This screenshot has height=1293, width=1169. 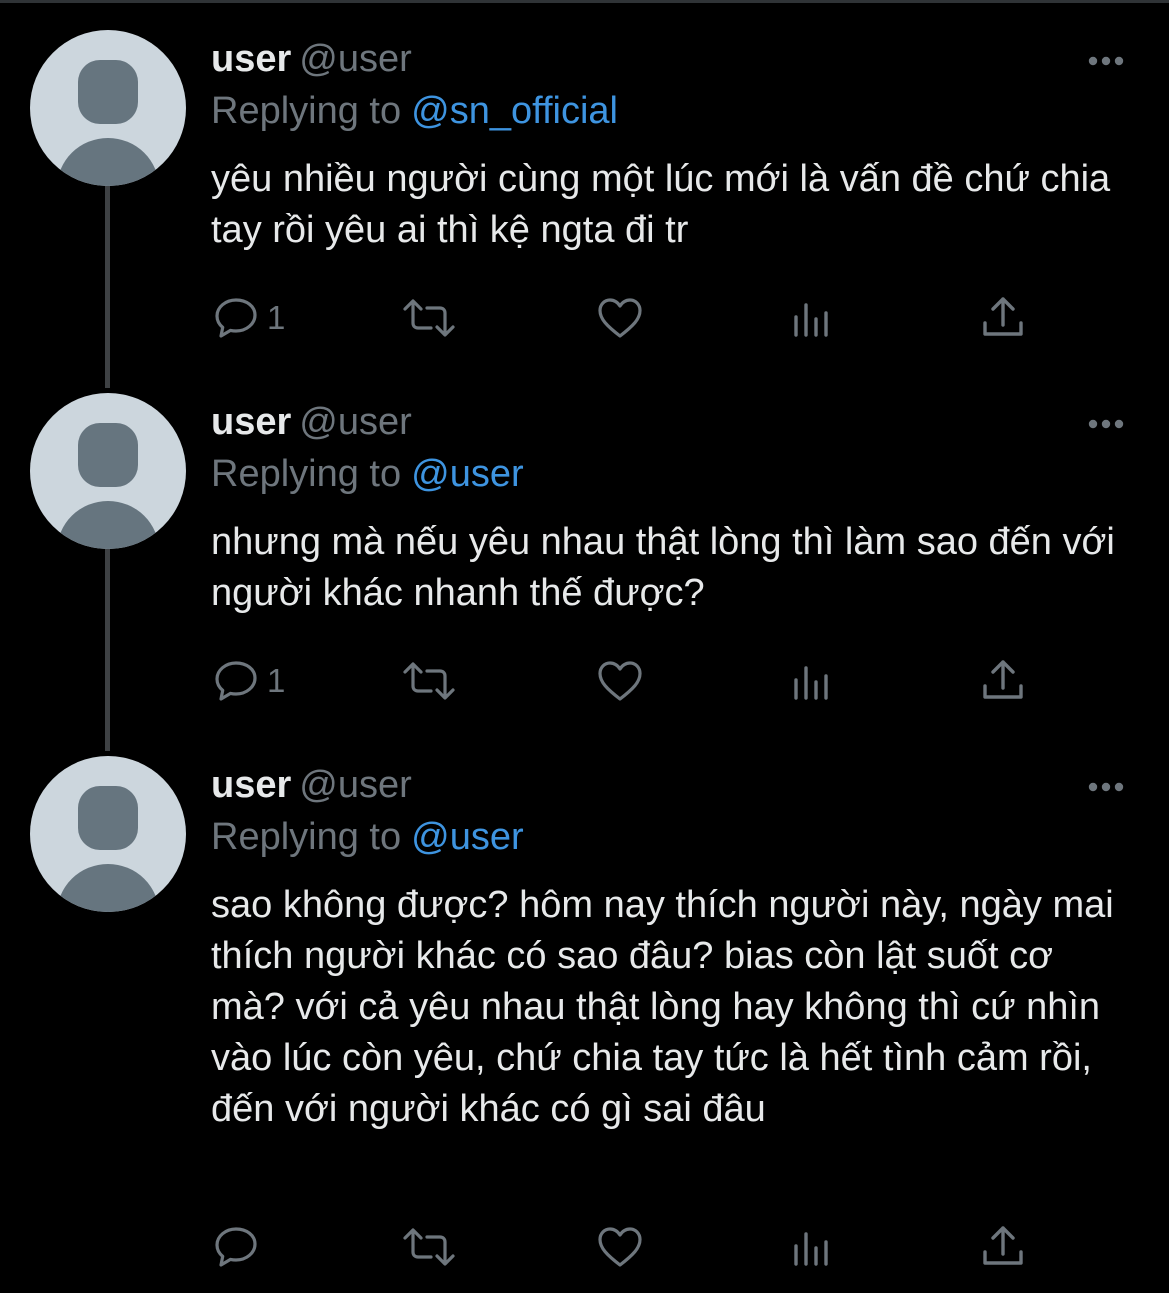 I want to click on tweet-actions, so click(x=661, y=1247).